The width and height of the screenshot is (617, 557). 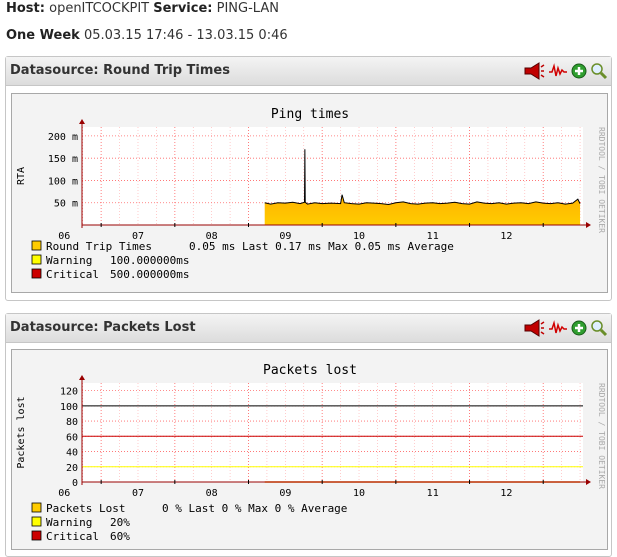 What do you see at coordinates (72, 453) in the screenshot?
I see `y-tick-label: 40` at bounding box center [72, 453].